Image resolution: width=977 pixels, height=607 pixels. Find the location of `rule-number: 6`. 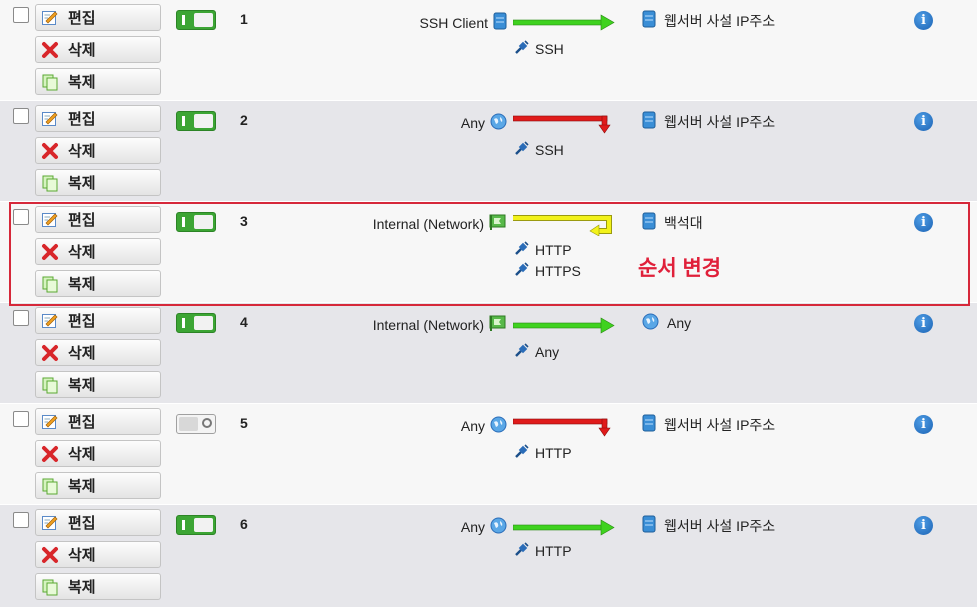

rule-number: 6 is located at coordinates (244, 524).